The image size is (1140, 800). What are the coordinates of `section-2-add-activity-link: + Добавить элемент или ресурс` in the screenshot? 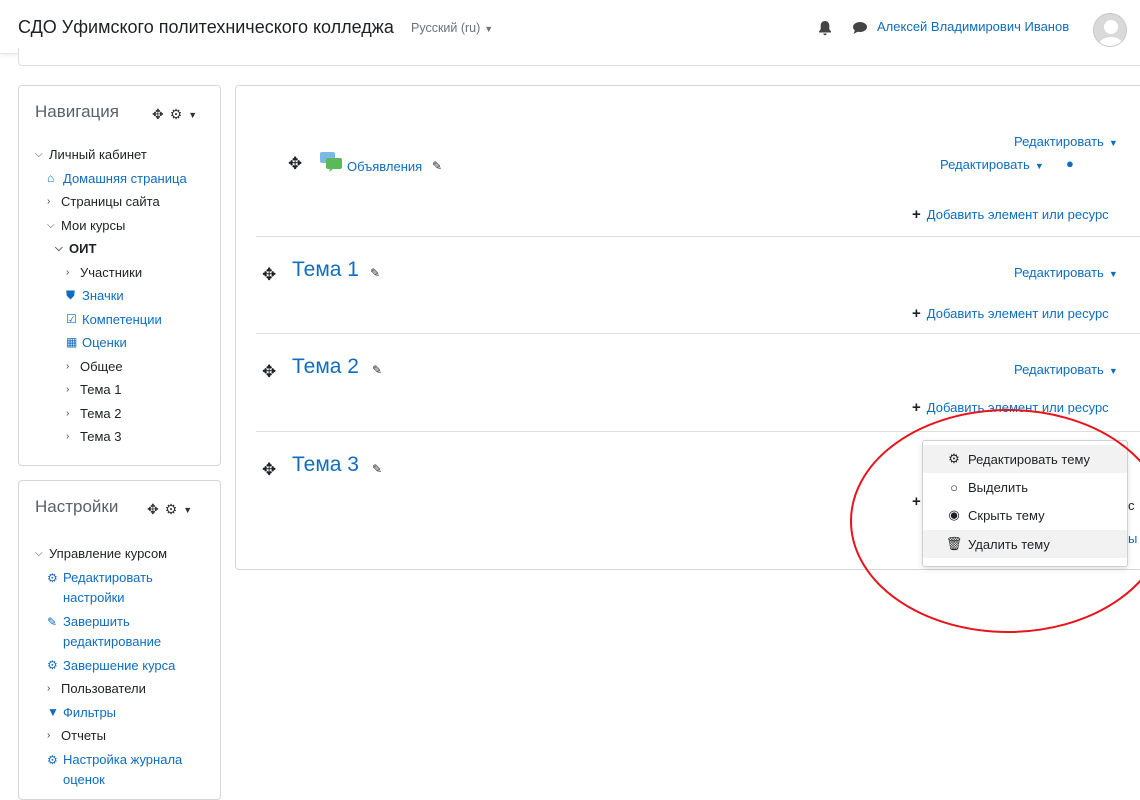 It's located at (1010, 407).